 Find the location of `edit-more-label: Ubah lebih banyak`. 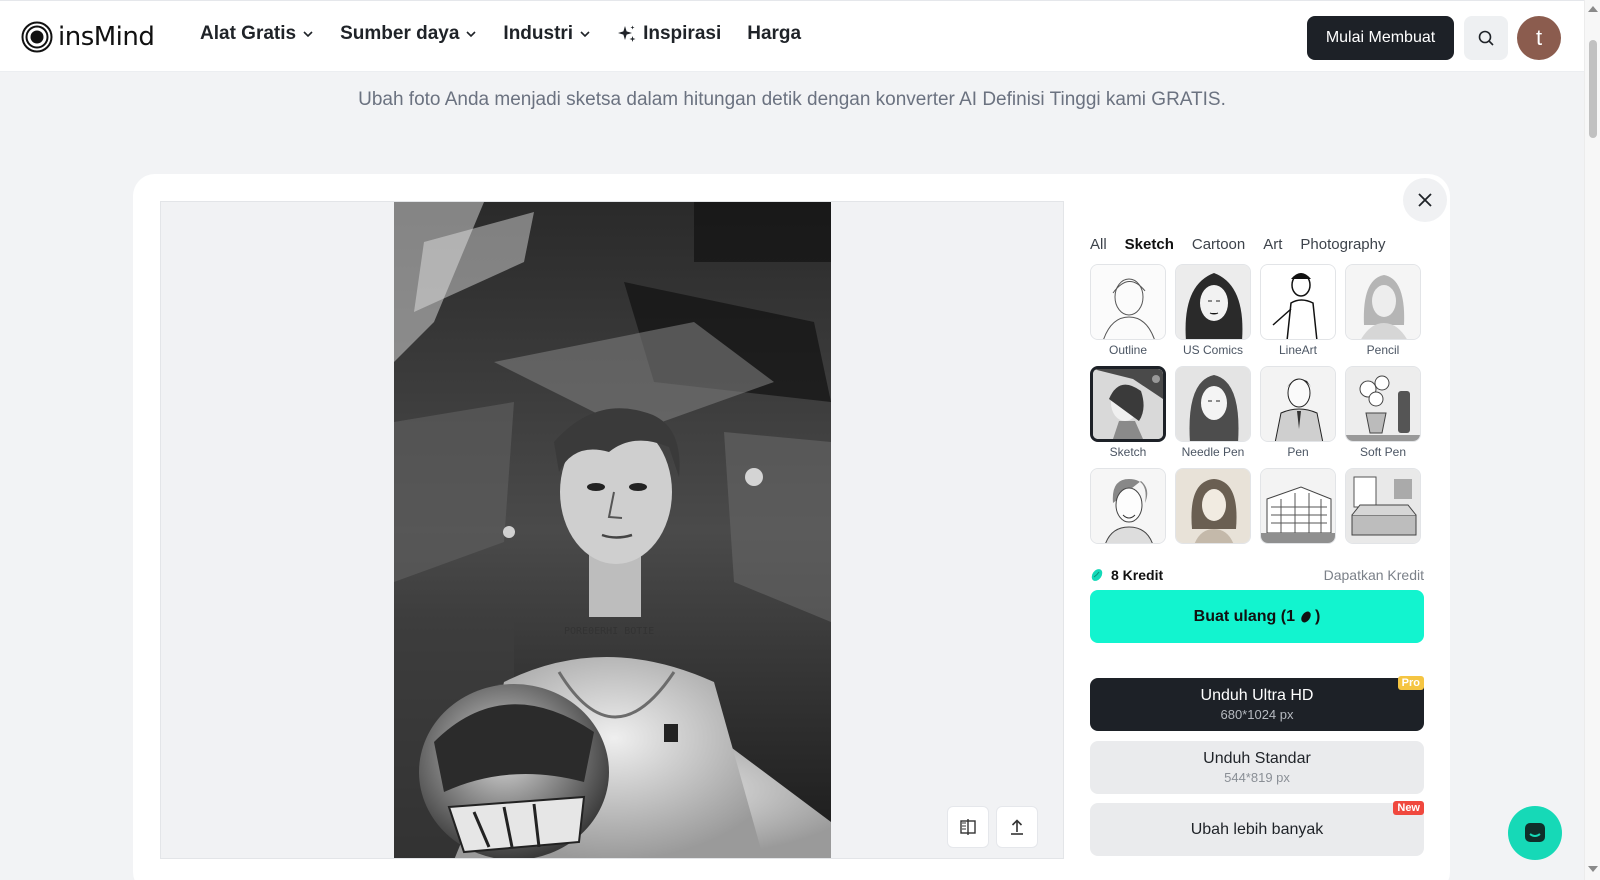

edit-more-label: Ubah lebih banyak is located at coordinates (1257, 829).